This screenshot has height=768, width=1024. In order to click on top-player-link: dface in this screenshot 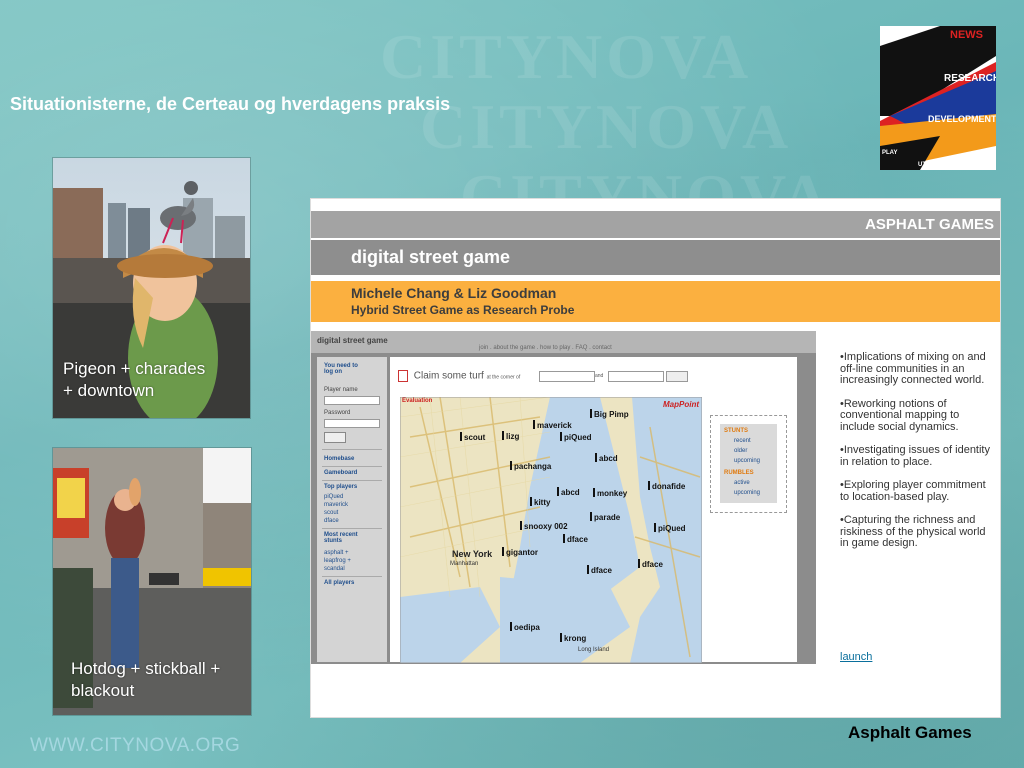, I will do `click(331, 521)`.